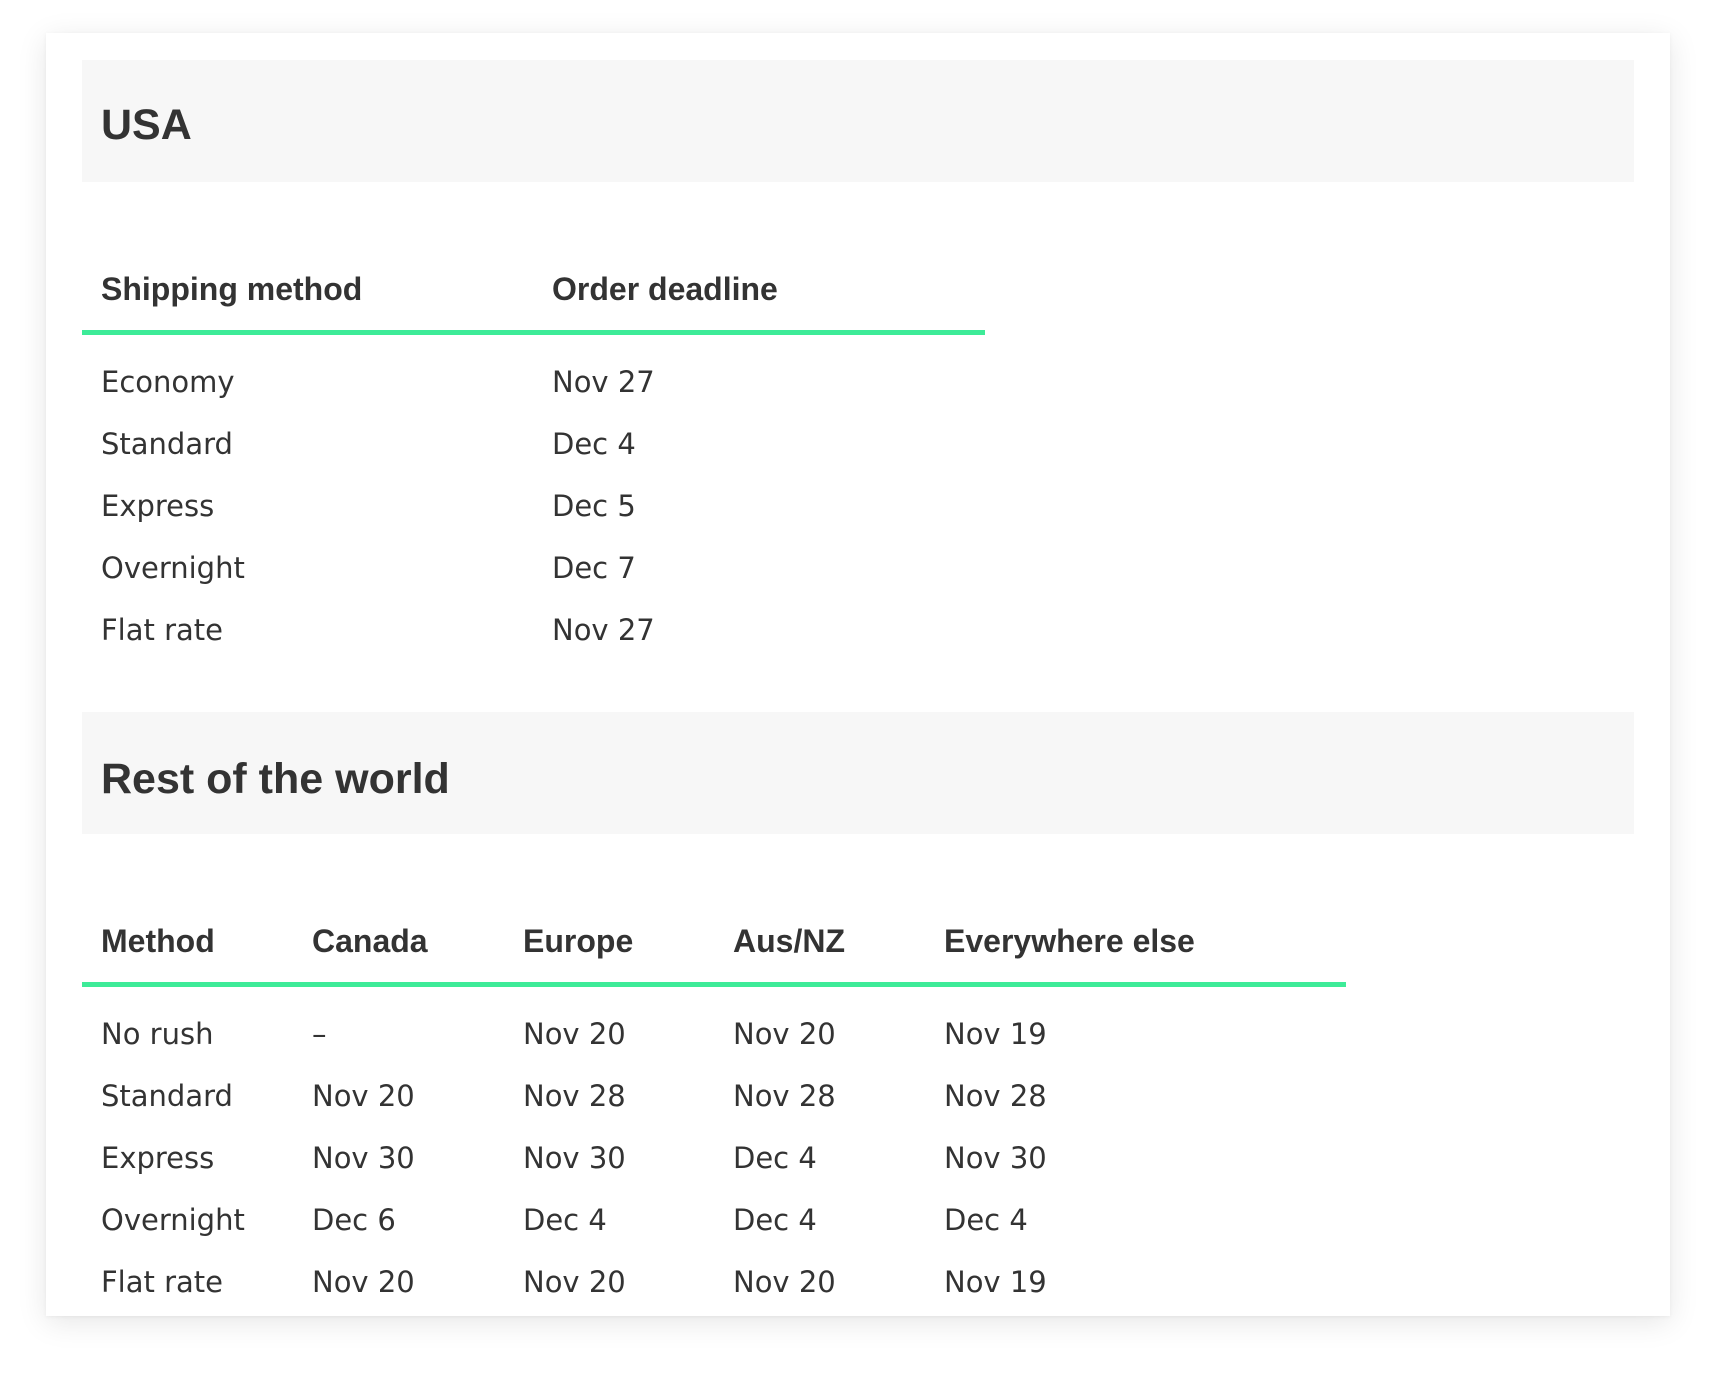  I want to click on usa-section-header: USA, so click(858, 121).